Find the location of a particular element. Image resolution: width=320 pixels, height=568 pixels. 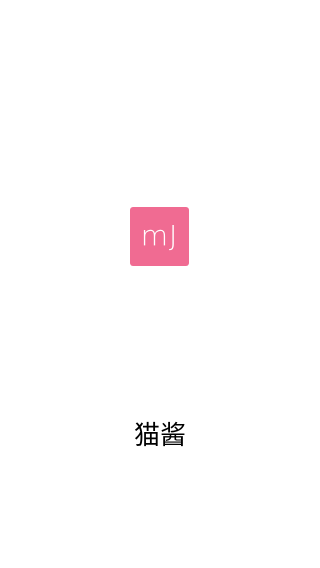

app-name: 猫酱 is located at coordinates (159, 436).